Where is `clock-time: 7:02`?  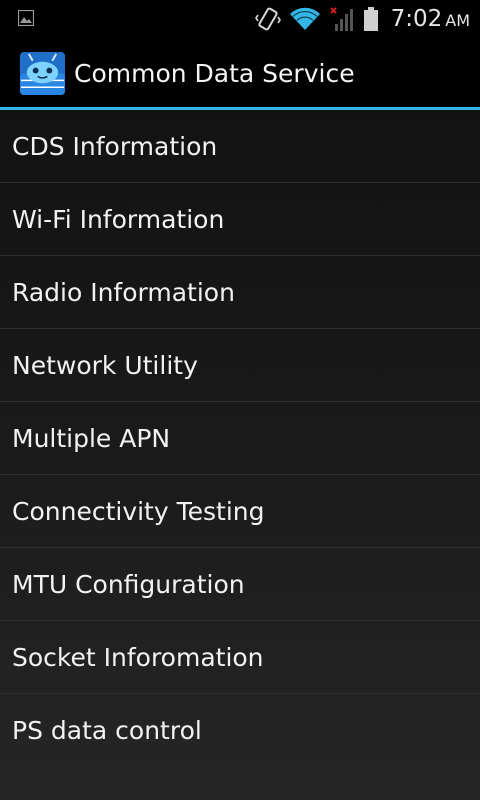
clock-time: 7:02 is located at coordinates (416, 19).